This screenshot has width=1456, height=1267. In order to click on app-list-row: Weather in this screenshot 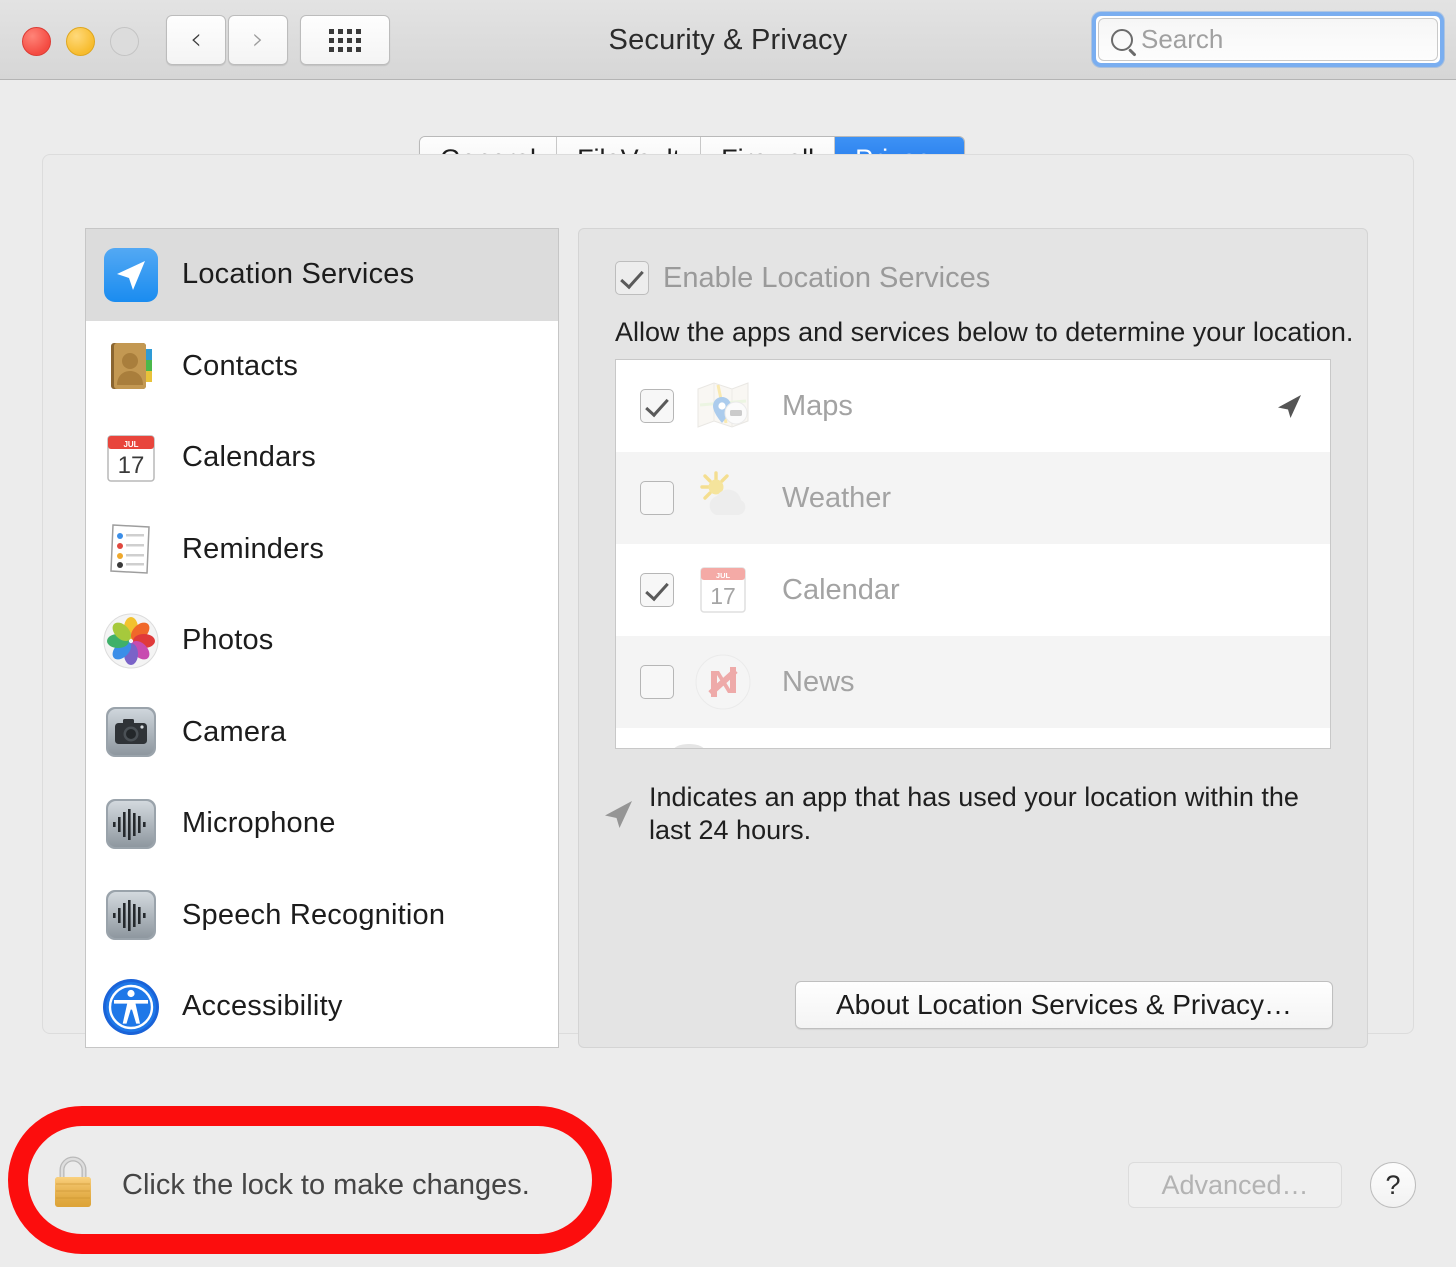, I will do `click(973, 498)`.